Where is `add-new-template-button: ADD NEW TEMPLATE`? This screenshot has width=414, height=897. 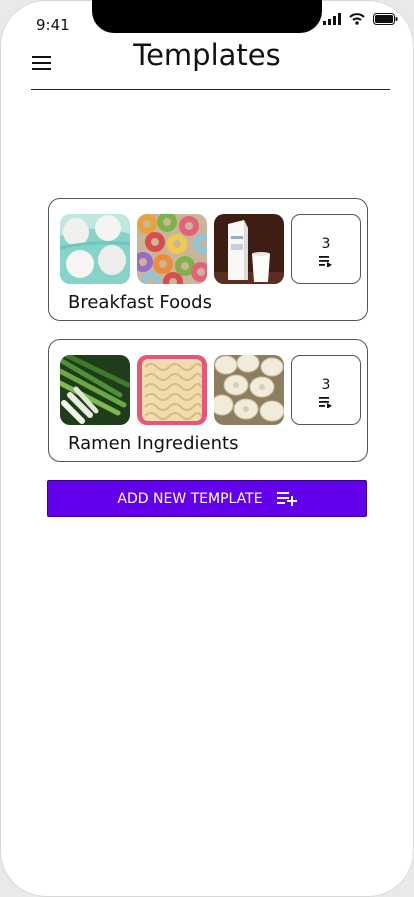
add-new-template-button: ADD NEW TEMPLATE is located at coordinates (207, 498).